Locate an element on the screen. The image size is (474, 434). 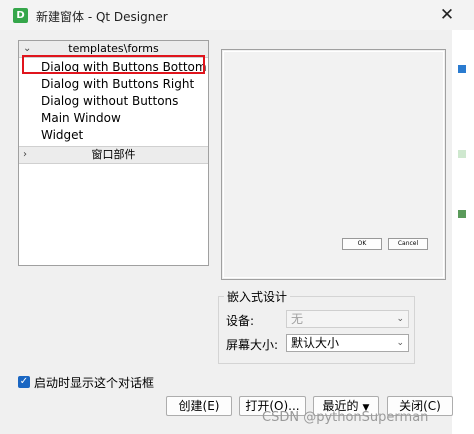
tree-group-widgets: › 窗口部件 is located at coordinates (113, 155).